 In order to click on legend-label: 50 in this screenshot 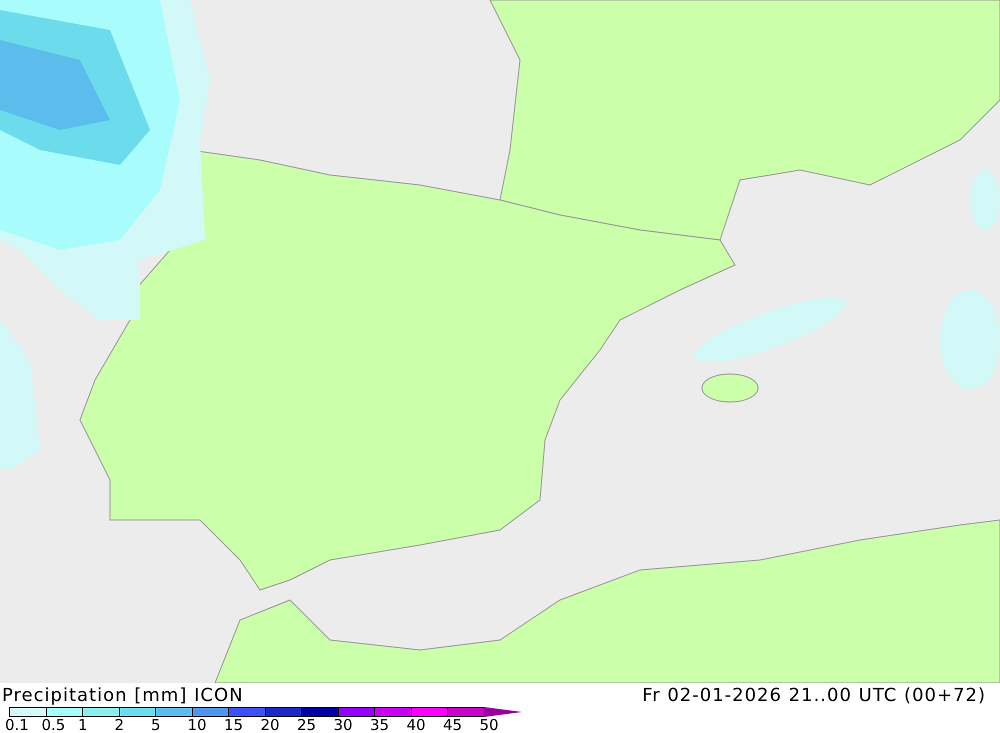, I will do `click(490, 725)`.